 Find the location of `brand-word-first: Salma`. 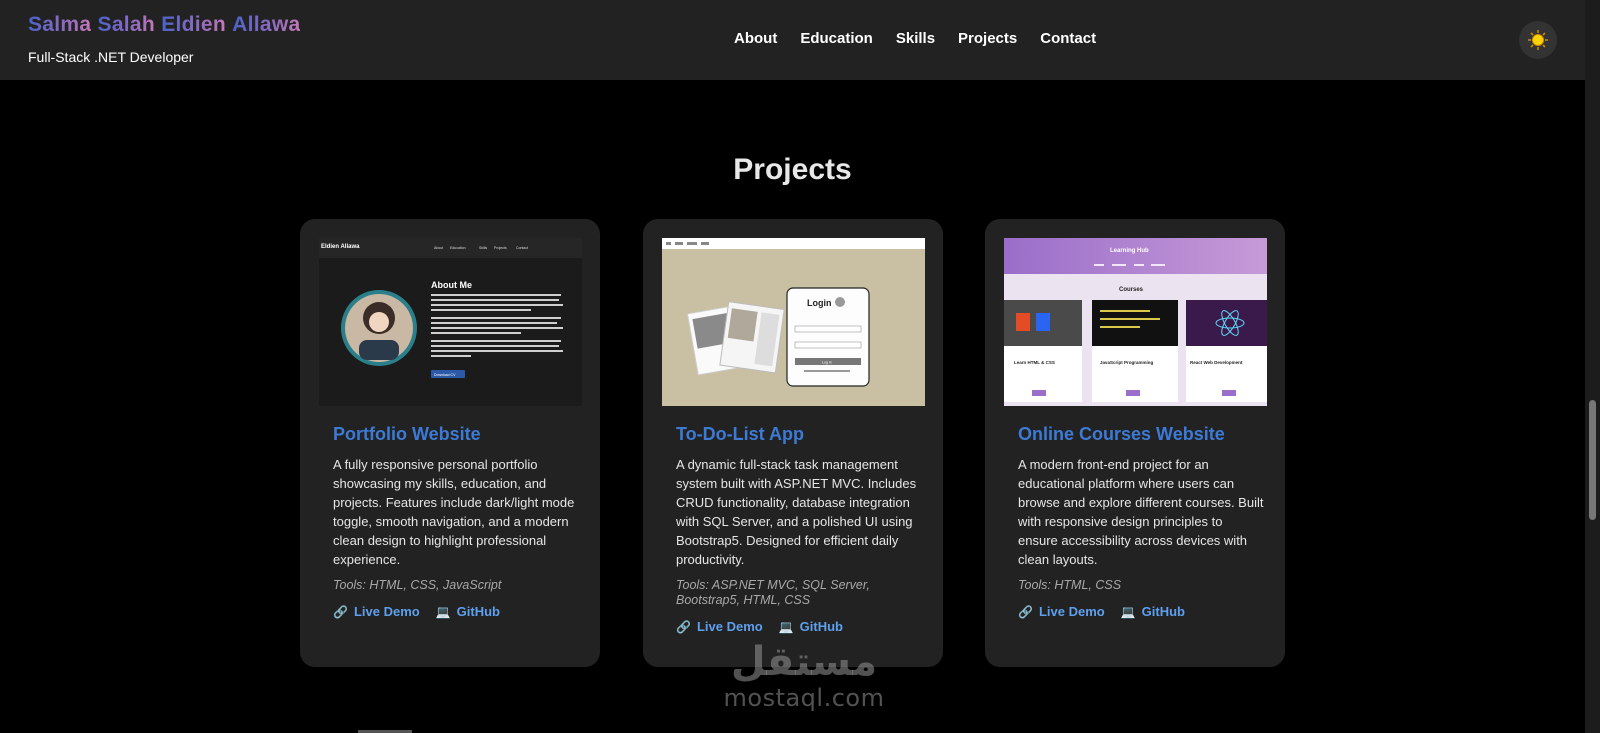

brand-word-first: Salma is located at coordinates (60, 24).